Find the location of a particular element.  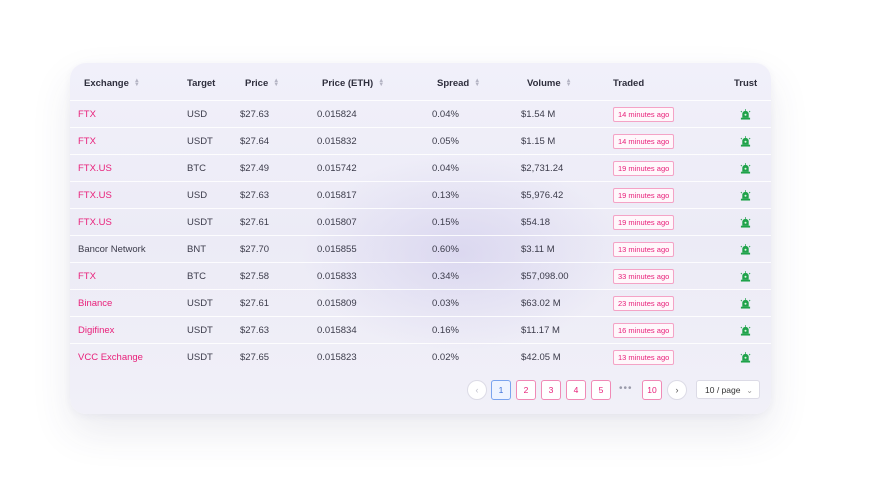

header-exchange: Exchange ▲ ▼ is located at coordinates (112, 83).